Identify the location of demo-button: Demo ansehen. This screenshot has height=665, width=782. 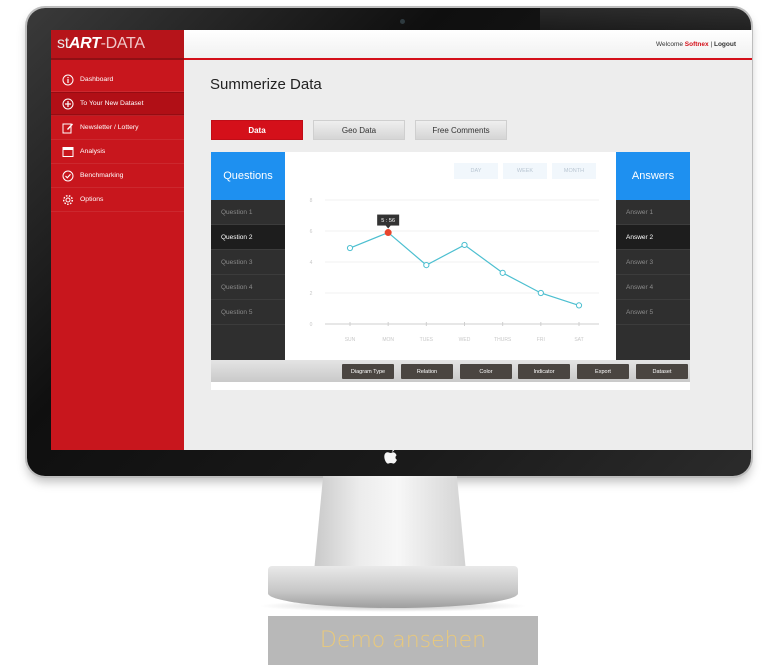
(403, 640).